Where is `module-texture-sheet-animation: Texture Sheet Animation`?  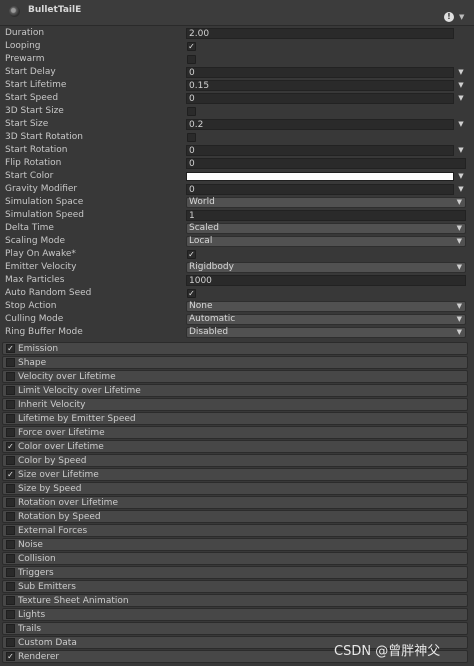
module-texture-sheet-animation: Texture Sheet Animation is located at coordinates (235, 600).